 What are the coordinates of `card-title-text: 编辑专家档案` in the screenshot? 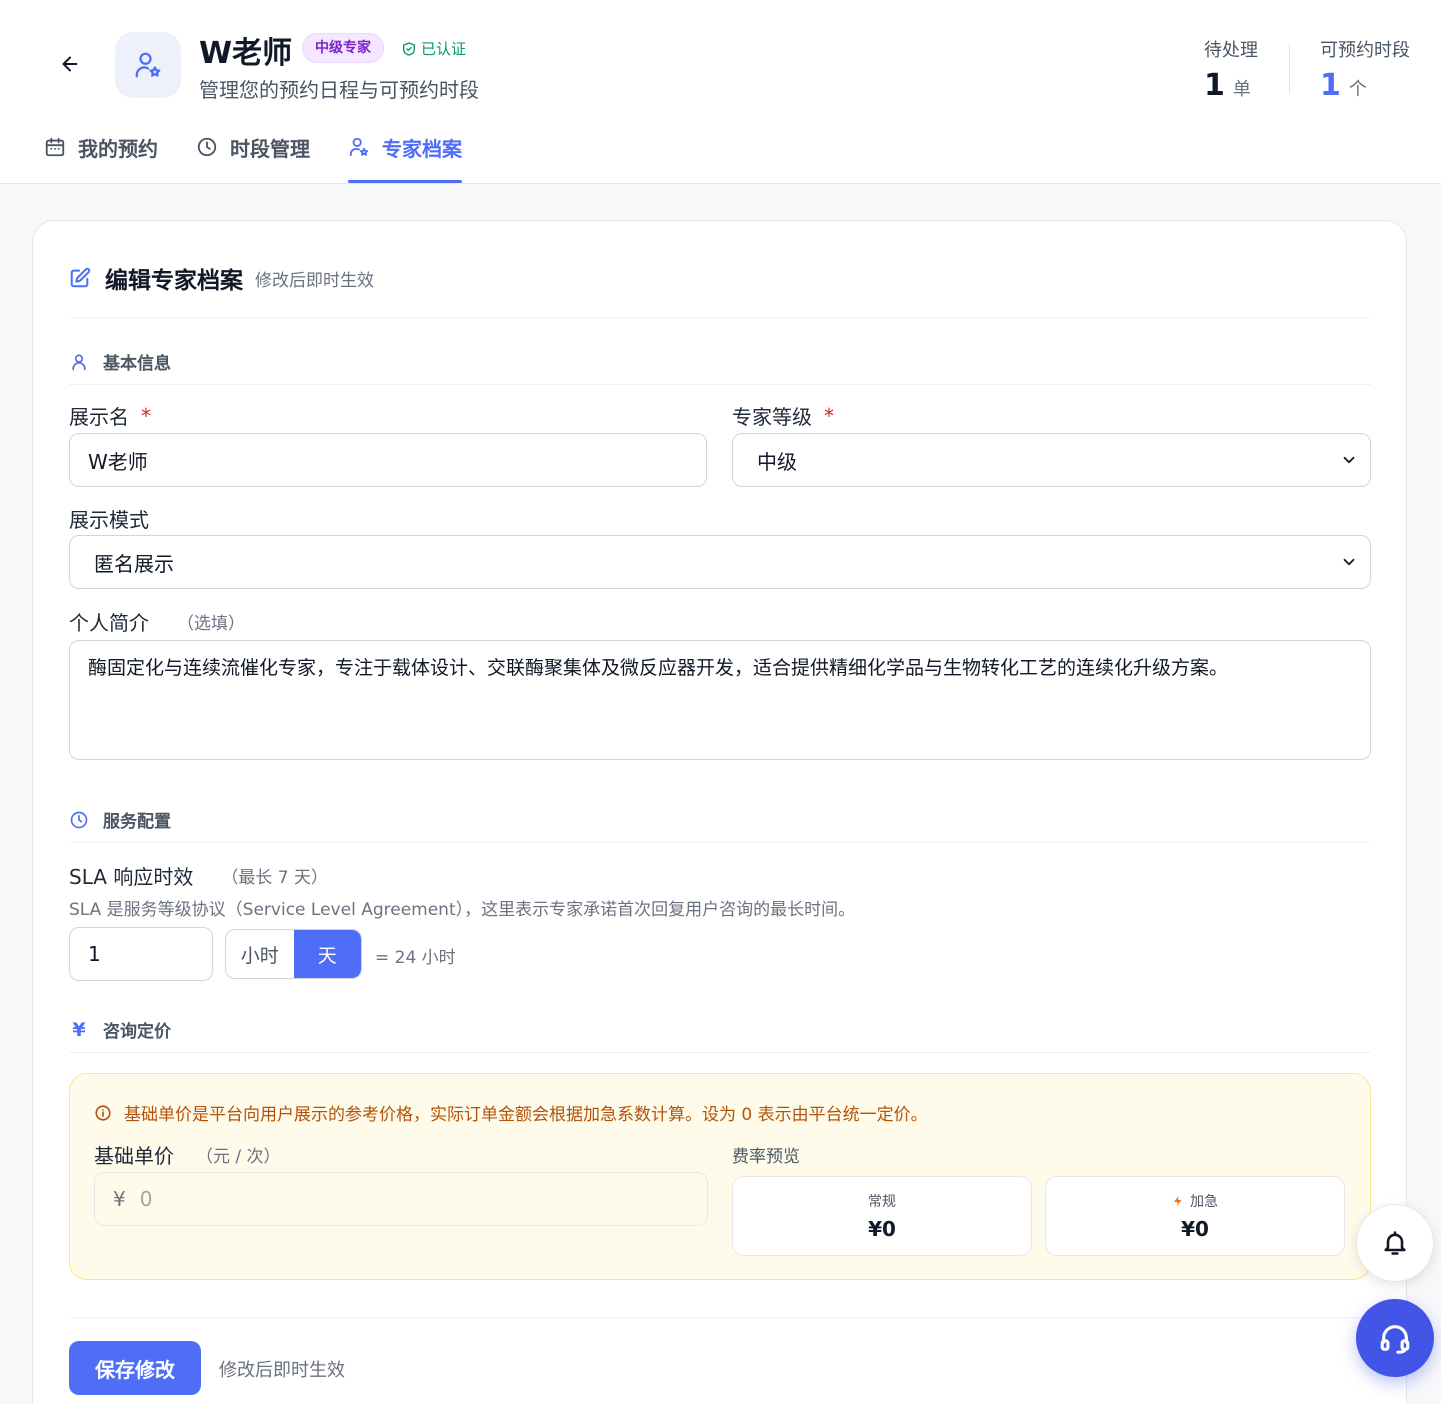 It's located at (174, 281).